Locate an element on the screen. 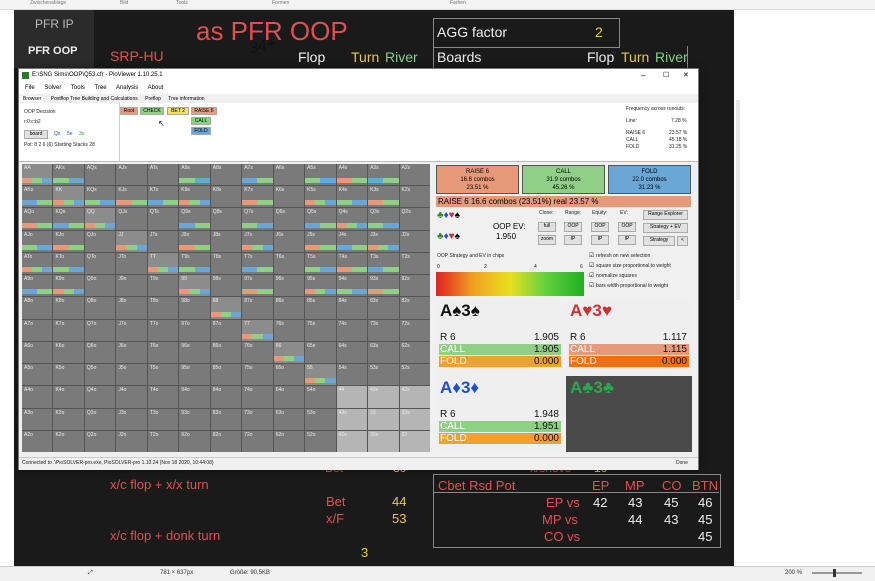  range-cell: 65s is located at coordinates (320, 352).